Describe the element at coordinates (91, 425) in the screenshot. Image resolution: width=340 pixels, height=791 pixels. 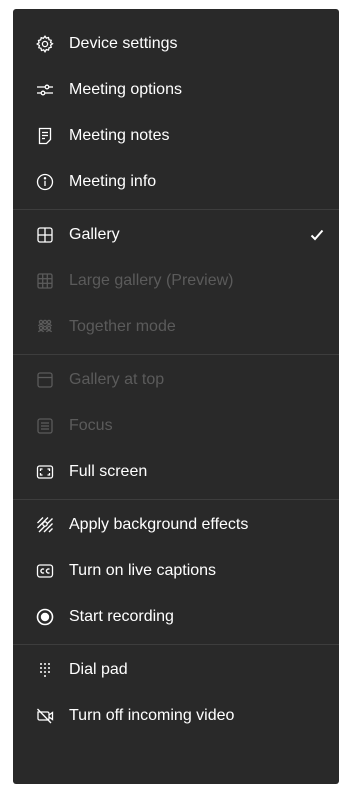
I see `menu-item-label: Focus` at that location.